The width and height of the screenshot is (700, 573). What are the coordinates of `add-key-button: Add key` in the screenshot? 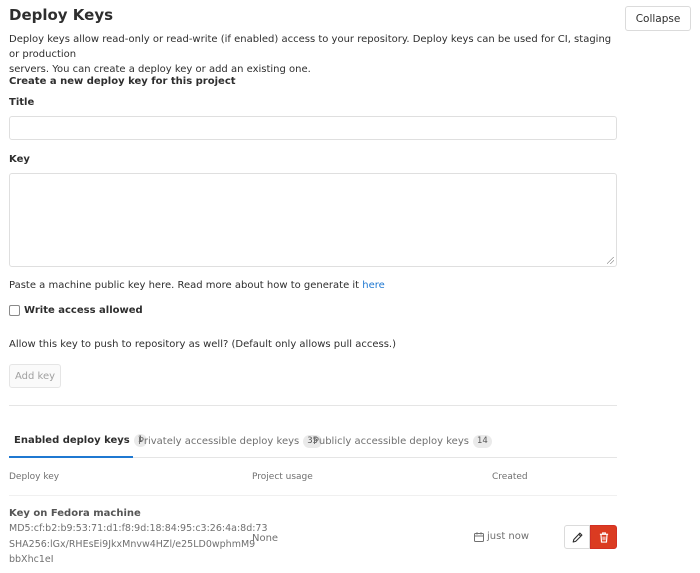 It's located at (35, 376).